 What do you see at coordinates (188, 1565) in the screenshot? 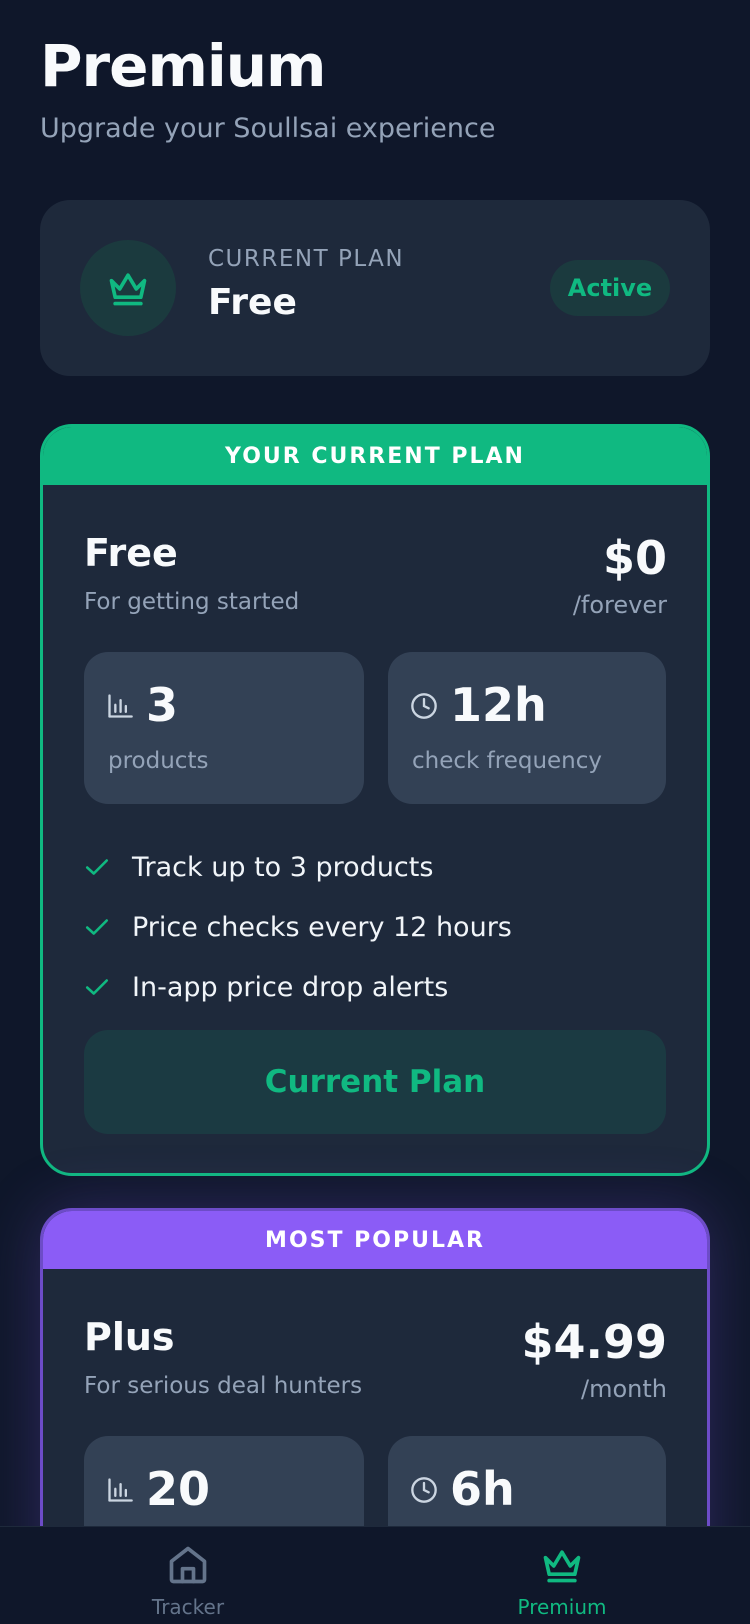
I see `home-icon` at bounding box center [188, 1565].